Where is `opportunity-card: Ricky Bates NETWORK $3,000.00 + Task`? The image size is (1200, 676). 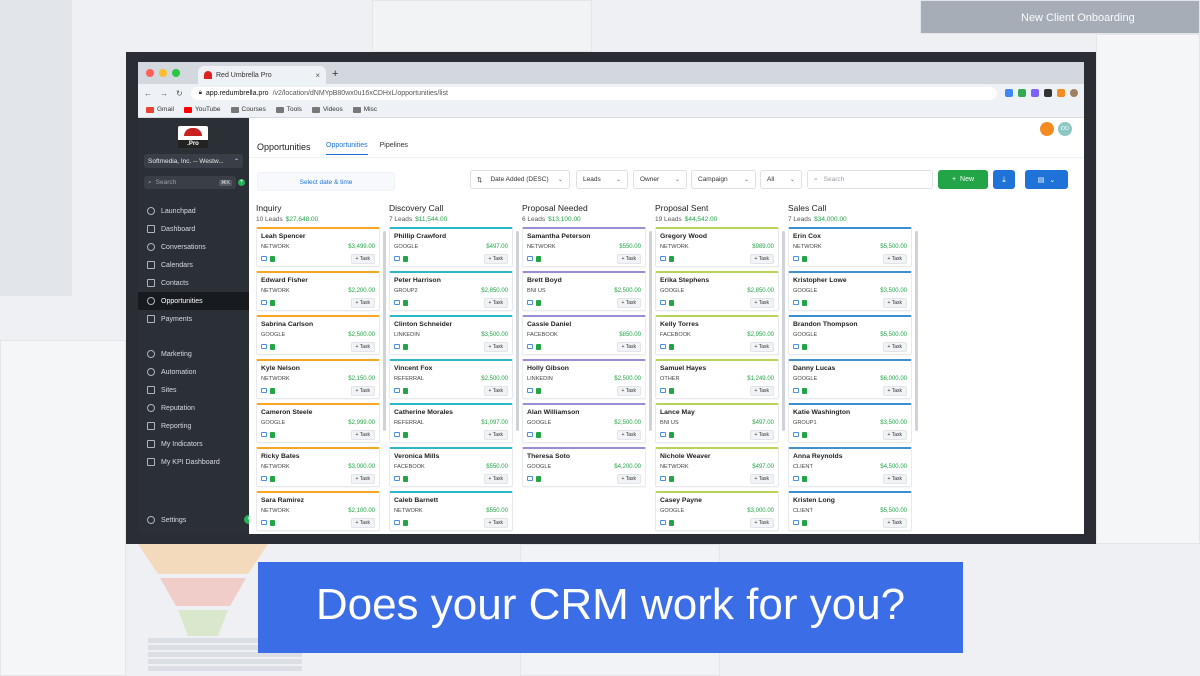 opportunity-card: Ricky Bates NETWORK $3,000.00 + Task is located at coordinates (318, 467).